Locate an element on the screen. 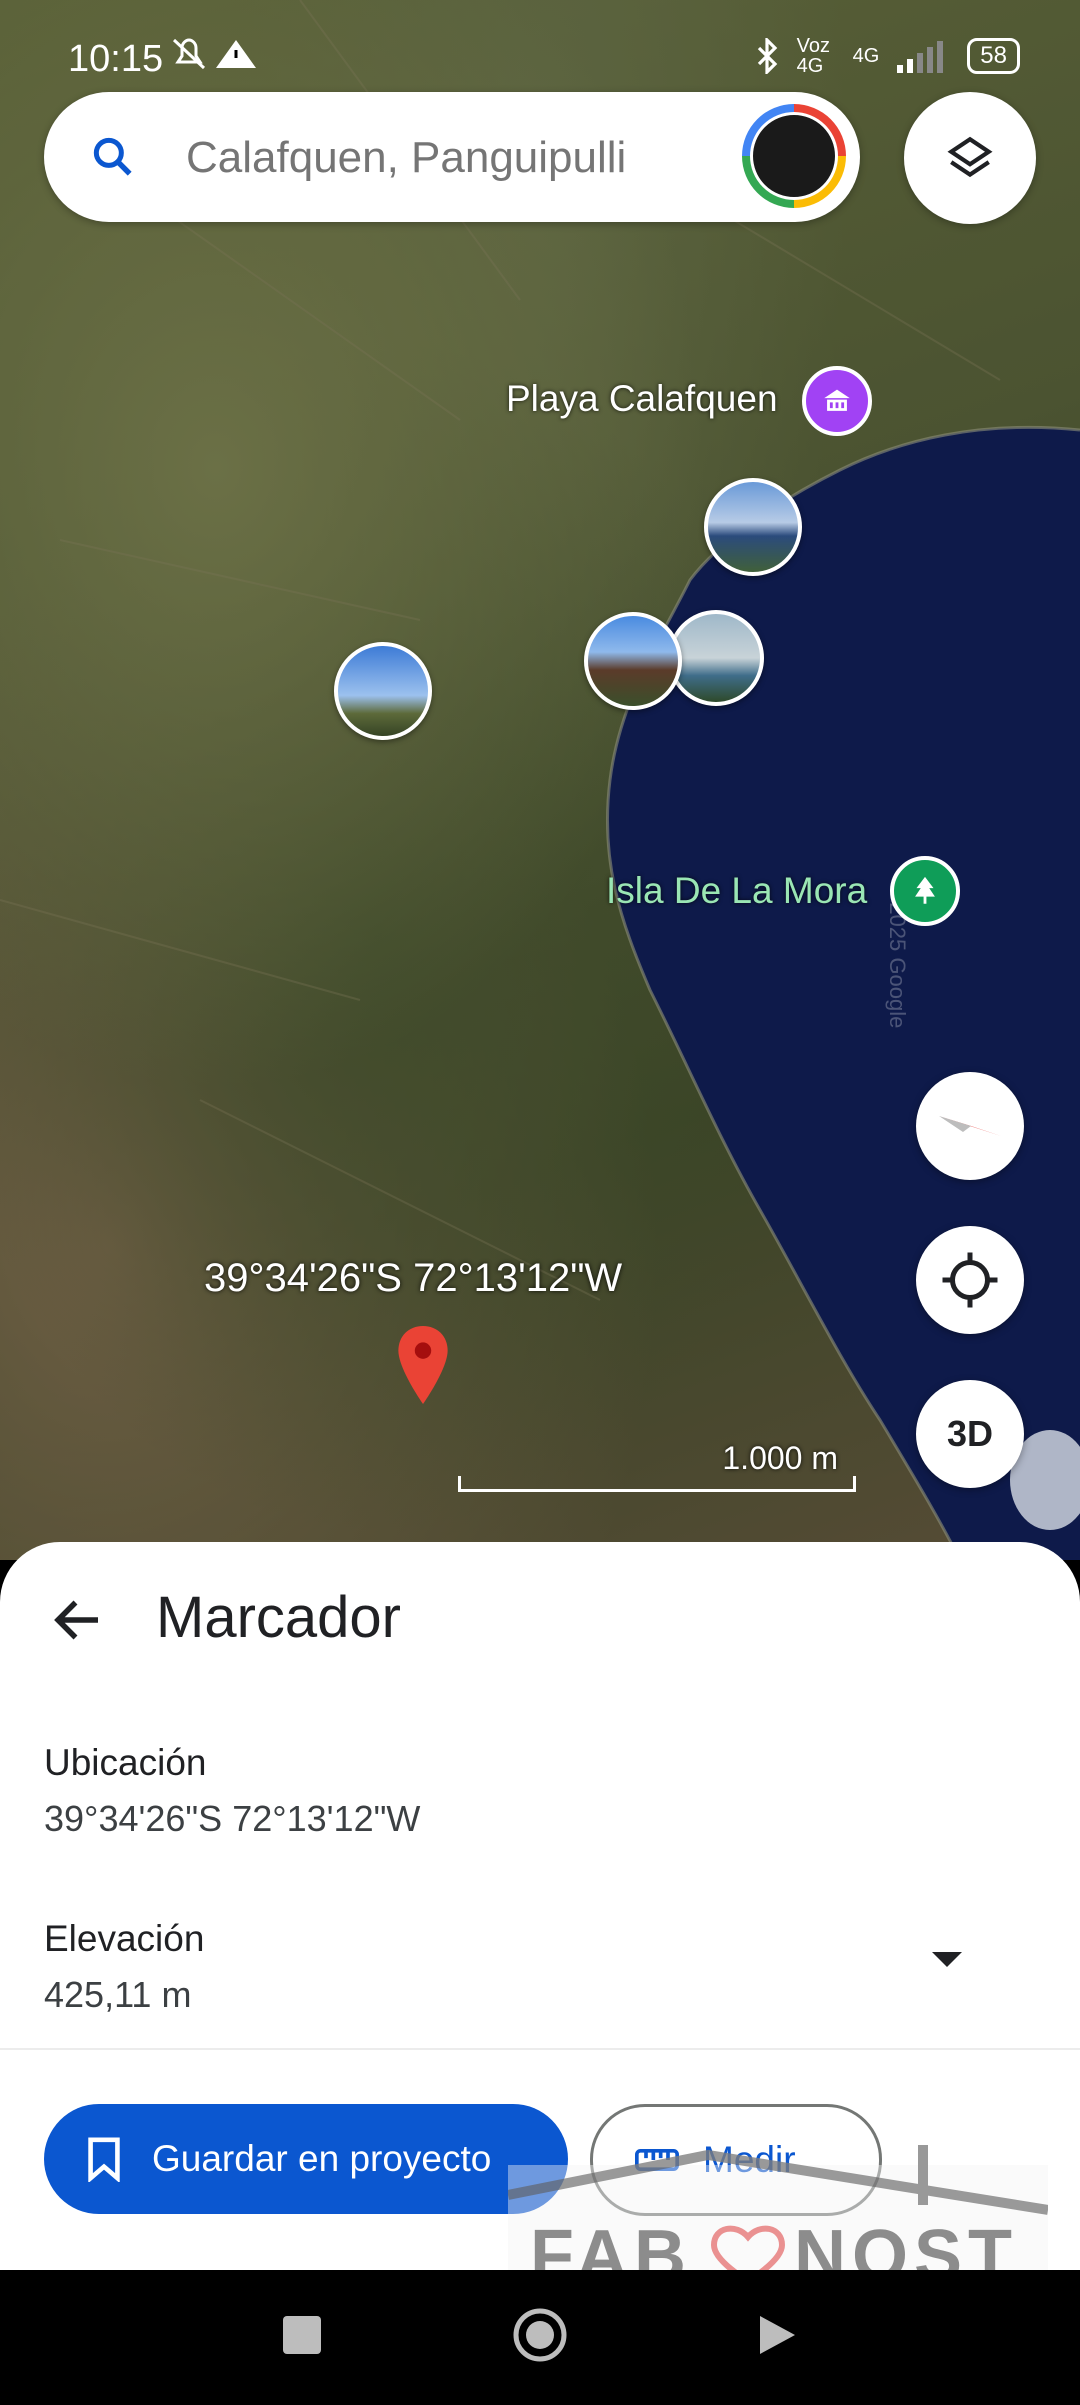 The width and height of the screenshot is (1080, 2405). my-location-button is located at coordinates (970, 1280).